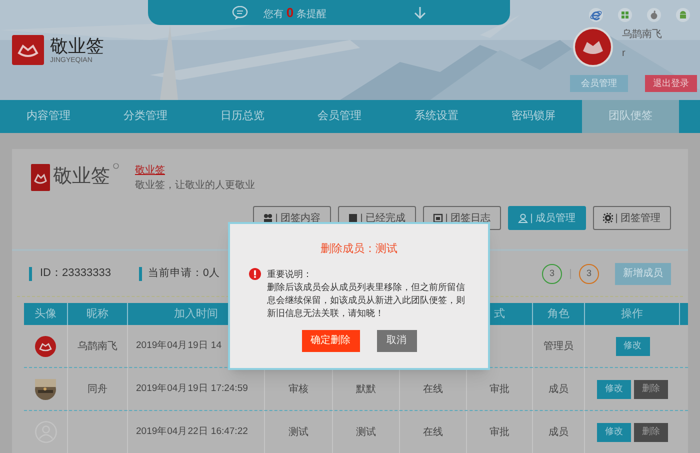 This screenshot has height=453, width=700. What do you see at coordinates (359, 249) in the screenshot?
I see `dialog-title: 删除成员：测试` at bounding box center [359, 249].